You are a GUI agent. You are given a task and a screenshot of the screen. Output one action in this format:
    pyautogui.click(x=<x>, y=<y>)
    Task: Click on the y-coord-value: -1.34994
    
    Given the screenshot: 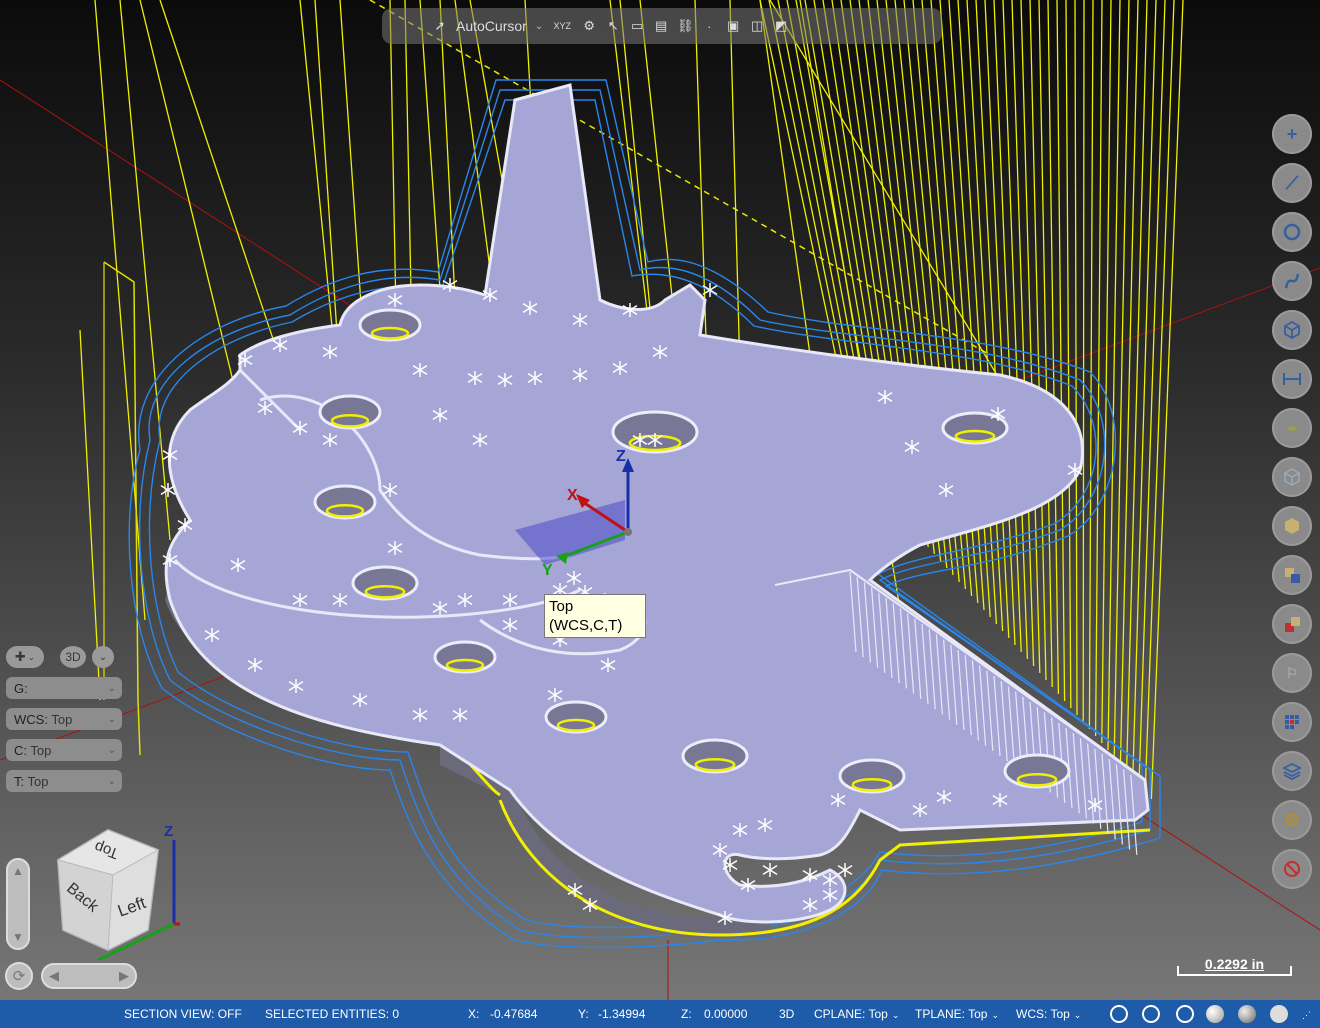 What is the action you would take?
    pyautogui.click(x=622, y=1014)
    